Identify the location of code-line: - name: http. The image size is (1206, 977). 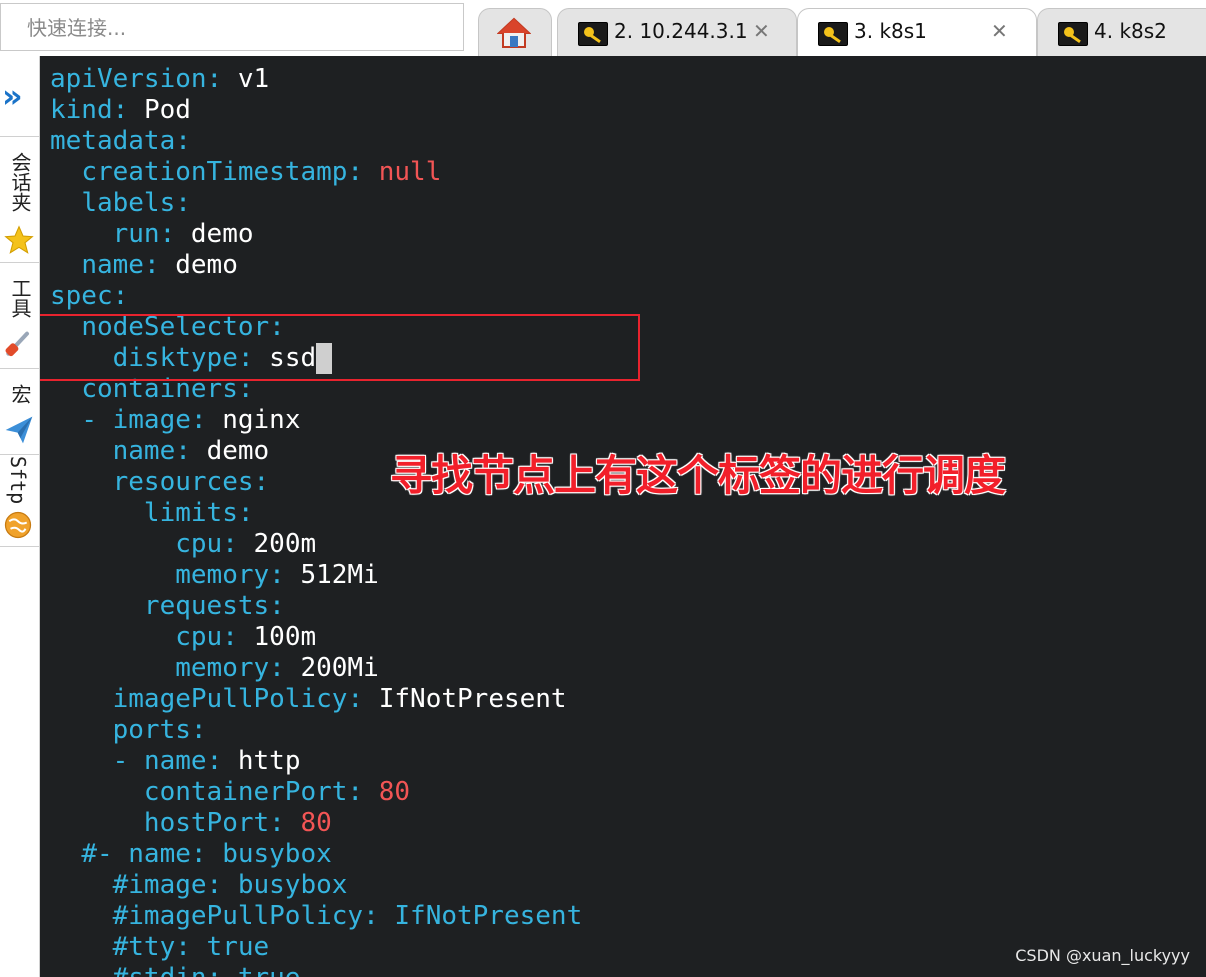
(316, 761).